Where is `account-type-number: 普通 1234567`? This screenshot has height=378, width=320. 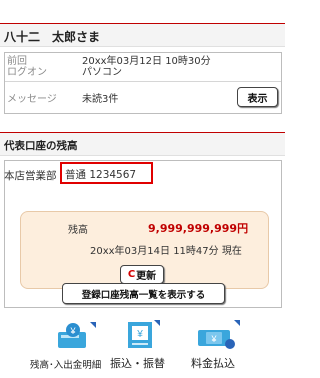 account-type-number: 普通 1234567 is located at coordinates (101, 175).